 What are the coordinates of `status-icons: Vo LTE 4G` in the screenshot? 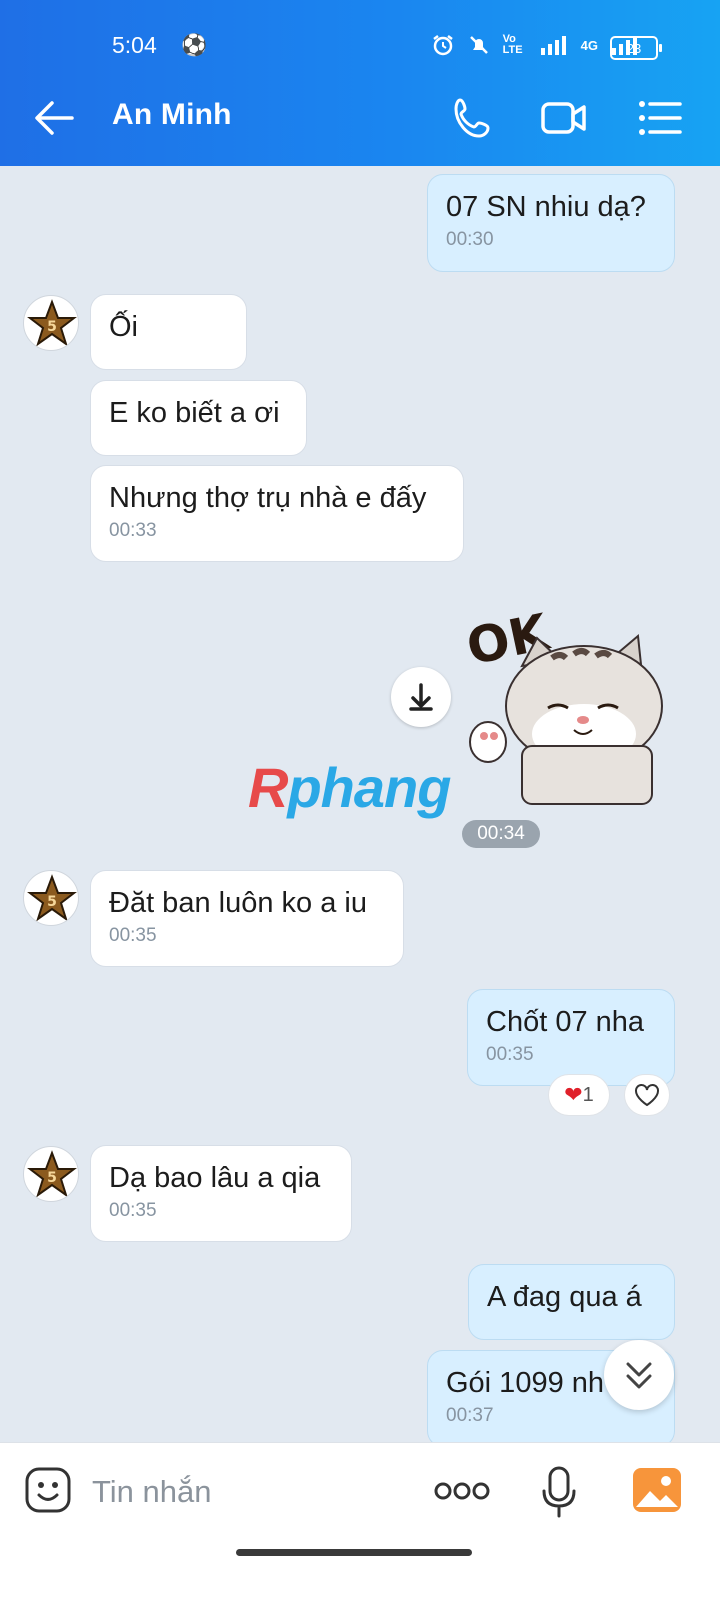 It's located at (535, 45).